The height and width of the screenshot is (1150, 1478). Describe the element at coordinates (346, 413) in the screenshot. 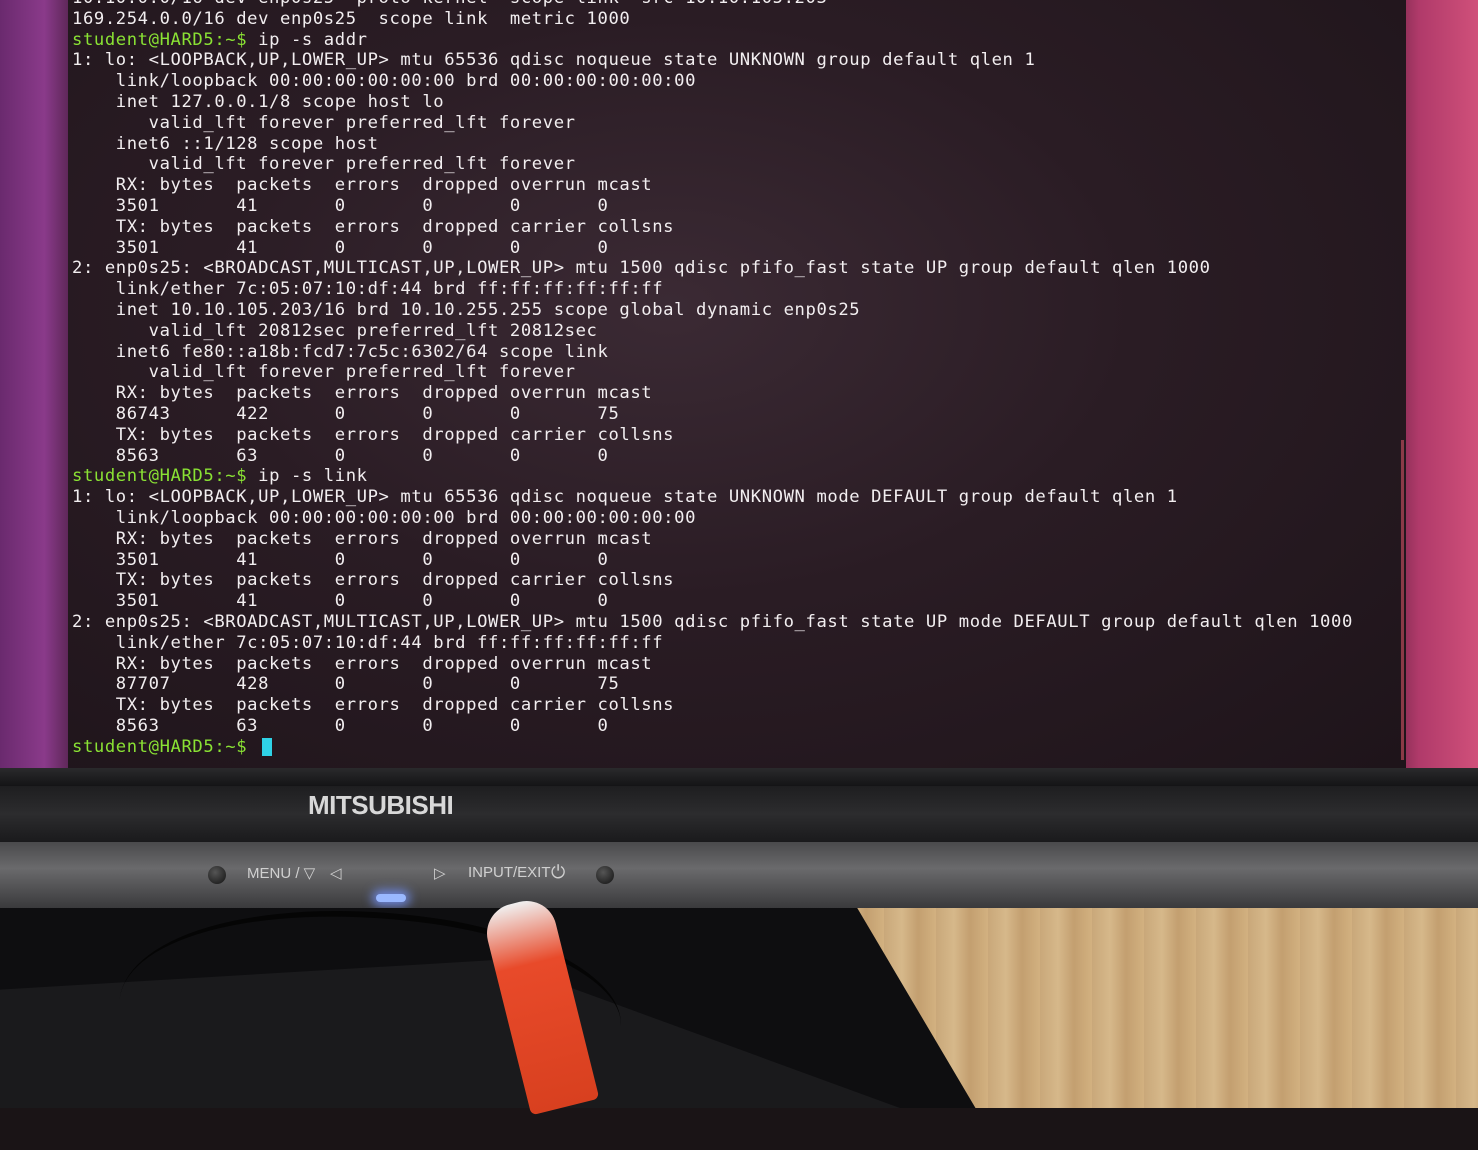

I see `terminal-output-line: 86743 422 0 0 0 75` at that location.